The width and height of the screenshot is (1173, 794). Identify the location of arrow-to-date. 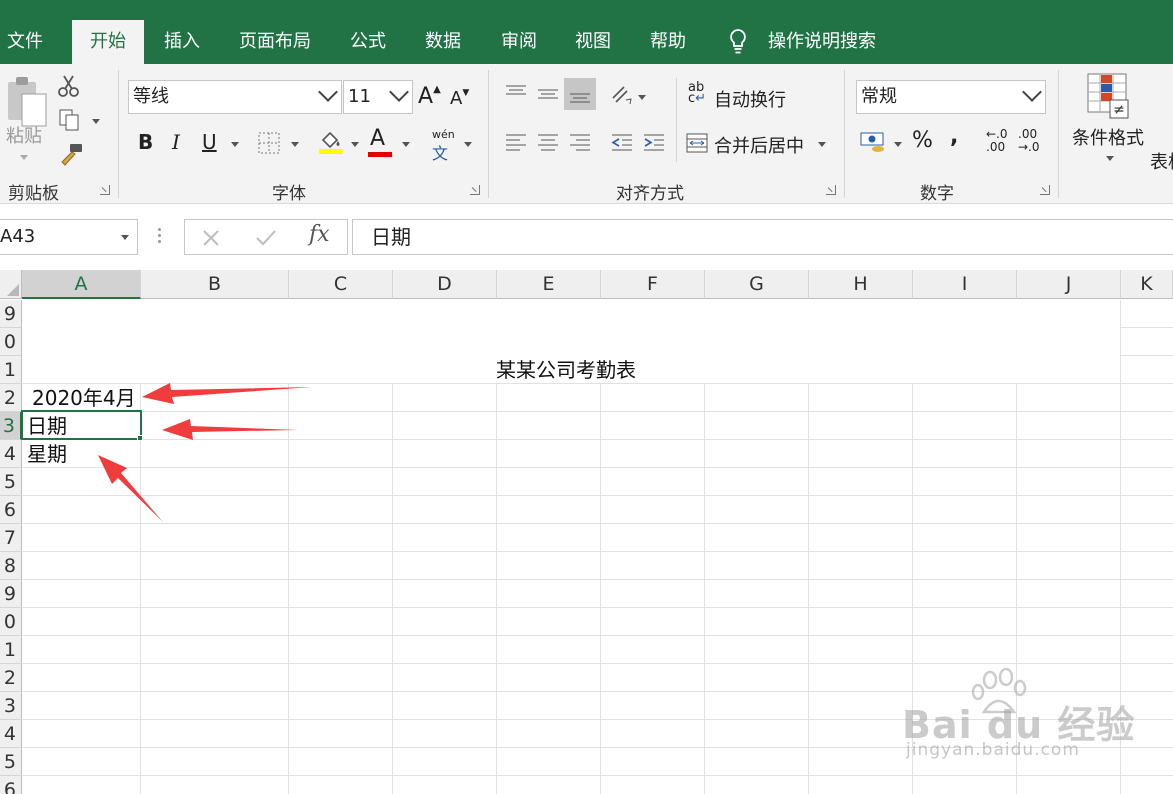
(230, 429).